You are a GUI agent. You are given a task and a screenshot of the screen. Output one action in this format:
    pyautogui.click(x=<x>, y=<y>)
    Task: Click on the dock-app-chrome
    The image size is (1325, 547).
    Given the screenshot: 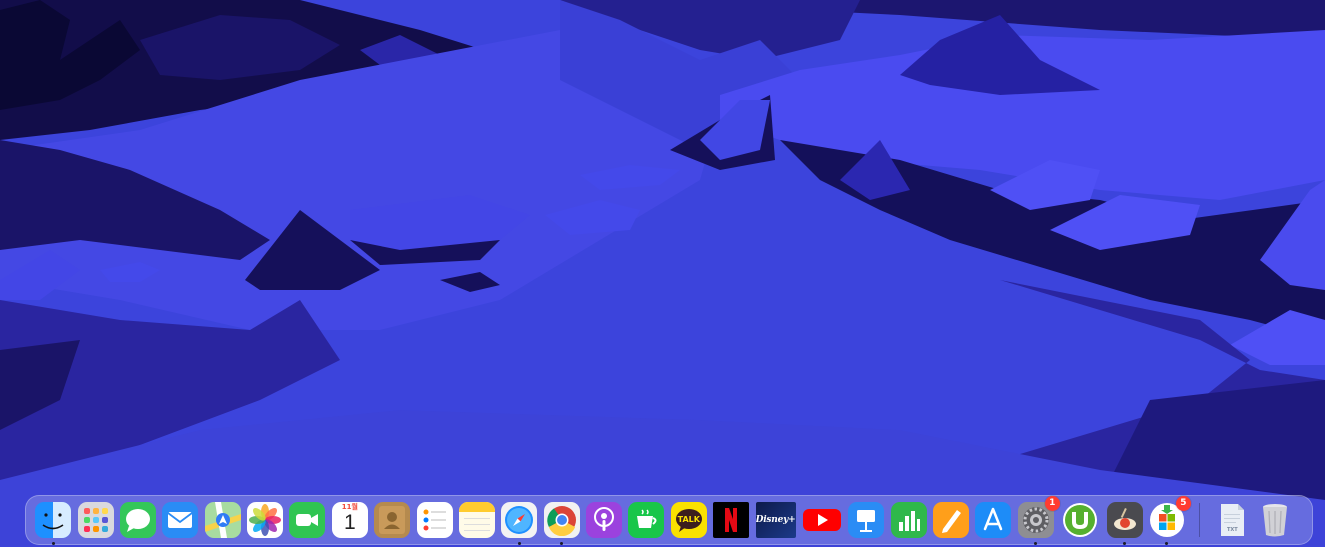 What is the action you would take?
    pyautogui.click(x=561, y=523)
    